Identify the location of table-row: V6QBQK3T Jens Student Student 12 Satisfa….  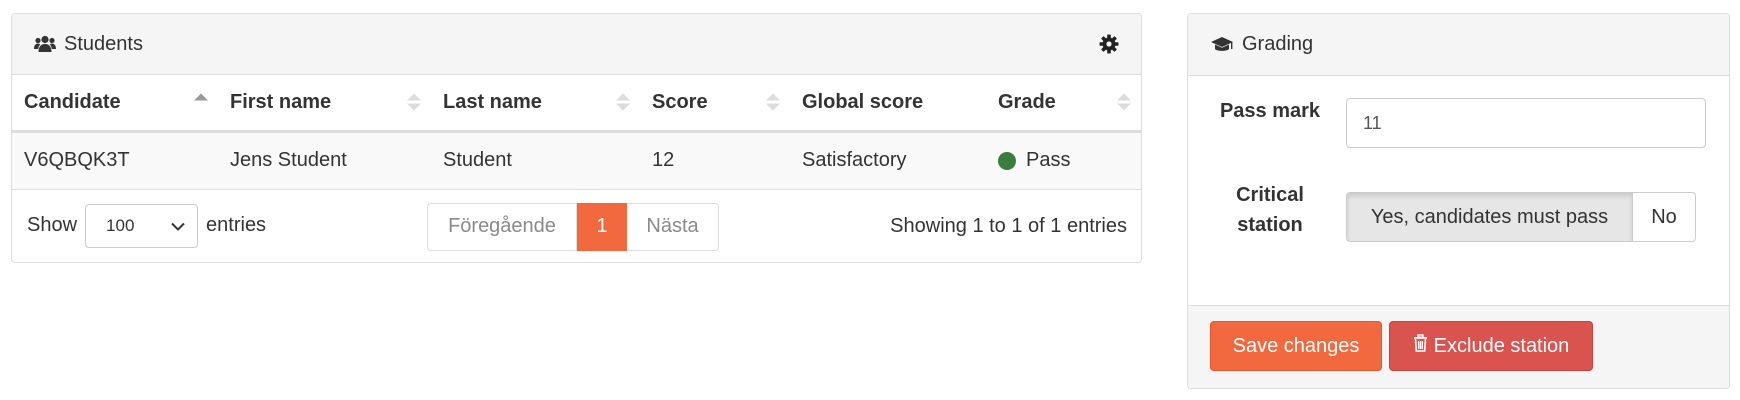
(576, 160).